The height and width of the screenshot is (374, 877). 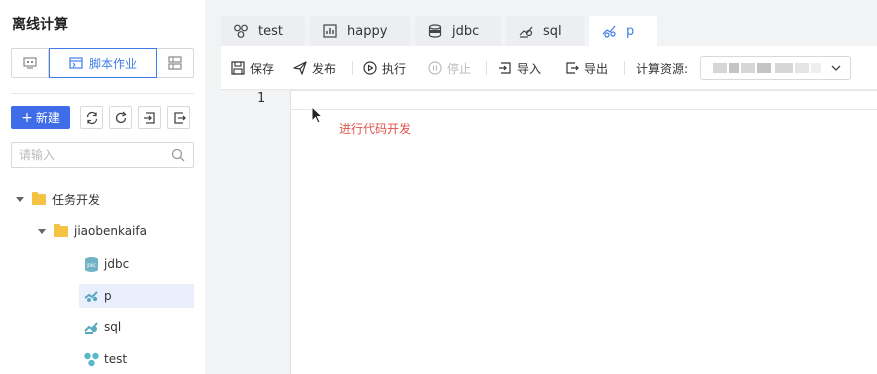 I want to click on sidebar-divider, so click(x=102, y=93).